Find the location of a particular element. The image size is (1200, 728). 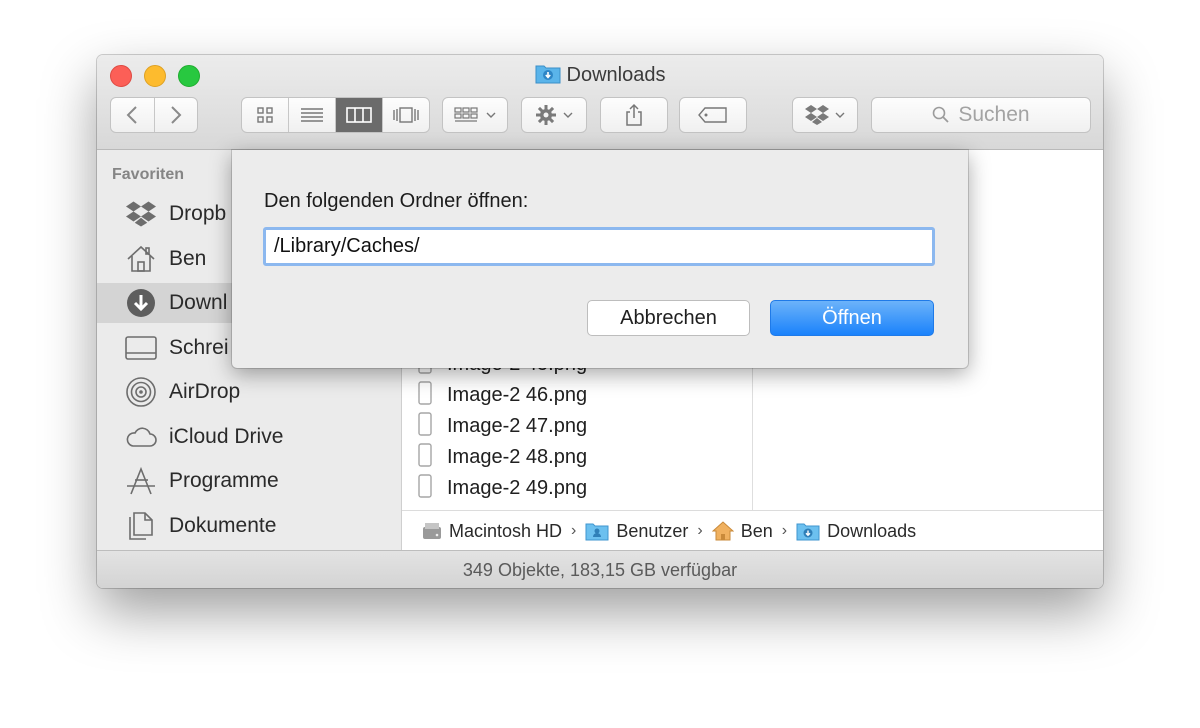

back-icon is located at coordinates (132, 115).